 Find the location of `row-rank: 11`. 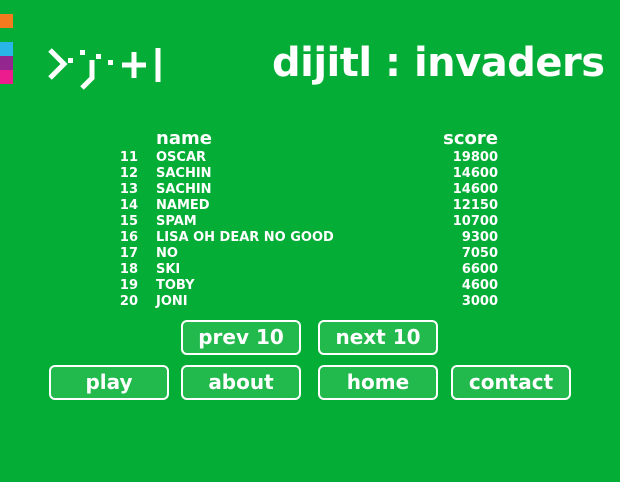

row-rank: 11 is located at coordinates (128, 157).